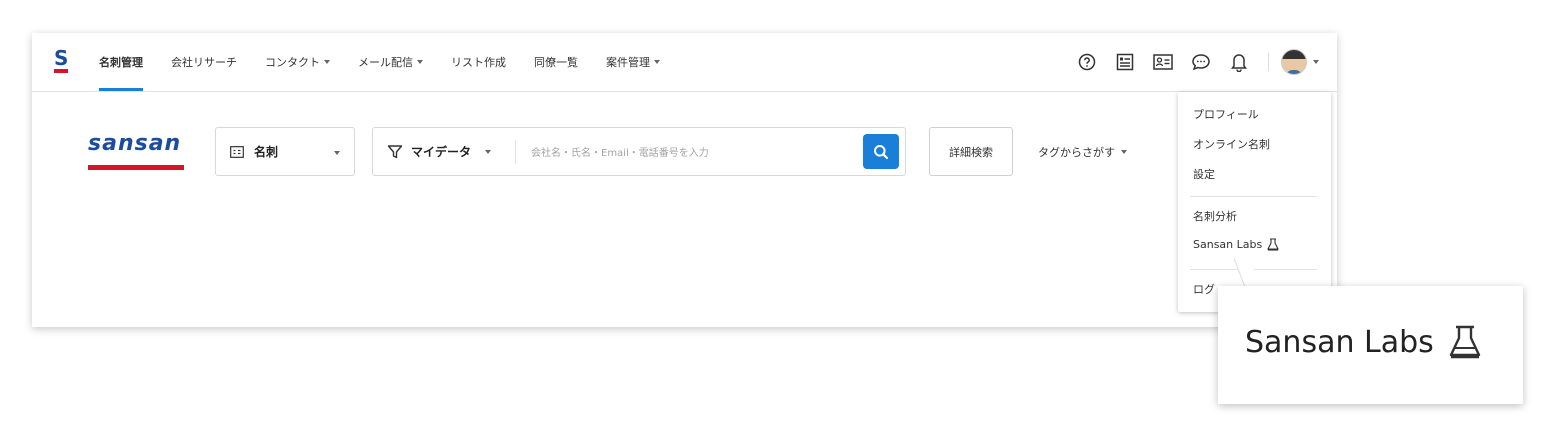  What do you see at coordinates (1253, 196) in the screenshot?
I see `menu-divider` at bounding box center [1253, 196].